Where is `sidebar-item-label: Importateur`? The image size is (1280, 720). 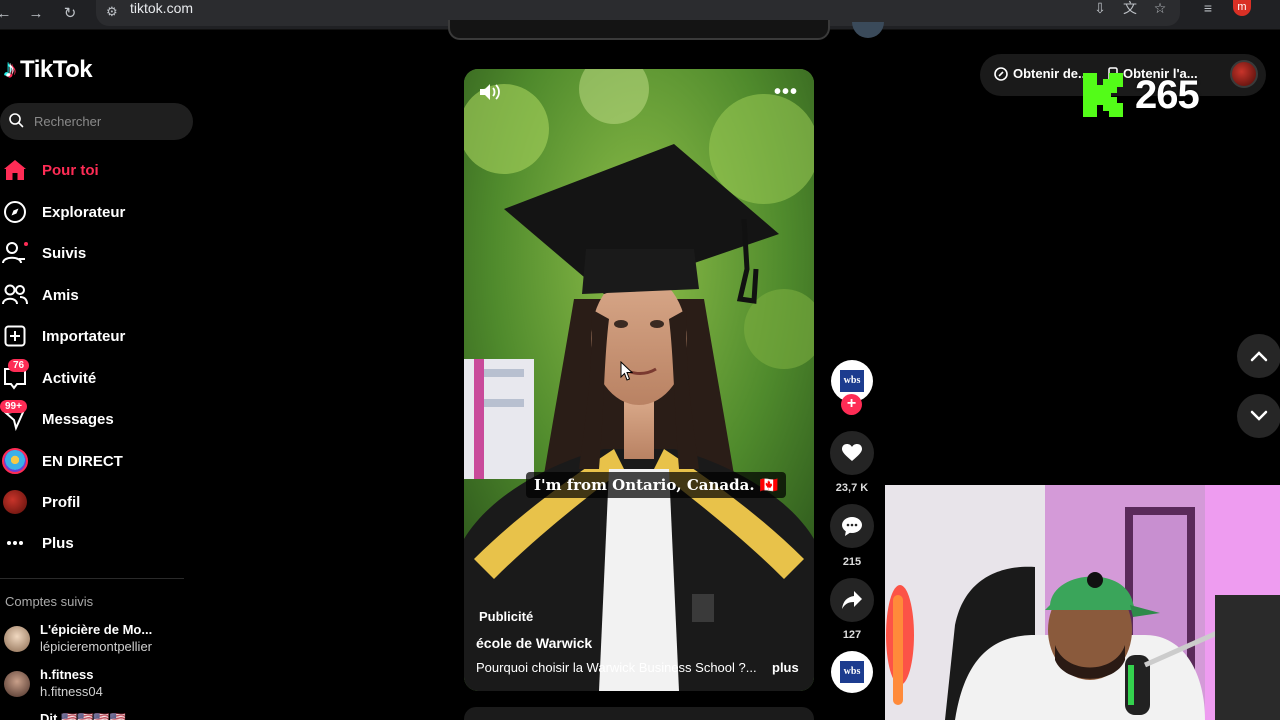 sidebar-item-label: Importateur is located at coordinates (84, 336).